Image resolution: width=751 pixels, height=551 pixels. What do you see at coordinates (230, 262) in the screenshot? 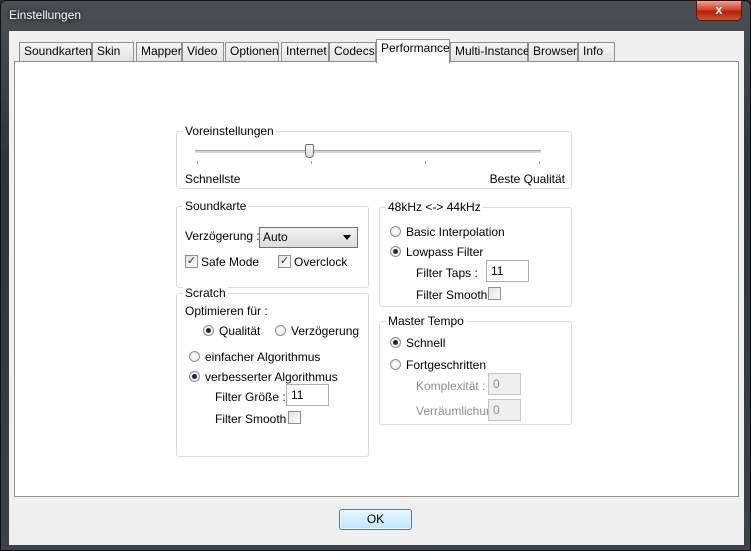
I see `safe-mode-label: Safe Mode` at bounding box center [230, 262].